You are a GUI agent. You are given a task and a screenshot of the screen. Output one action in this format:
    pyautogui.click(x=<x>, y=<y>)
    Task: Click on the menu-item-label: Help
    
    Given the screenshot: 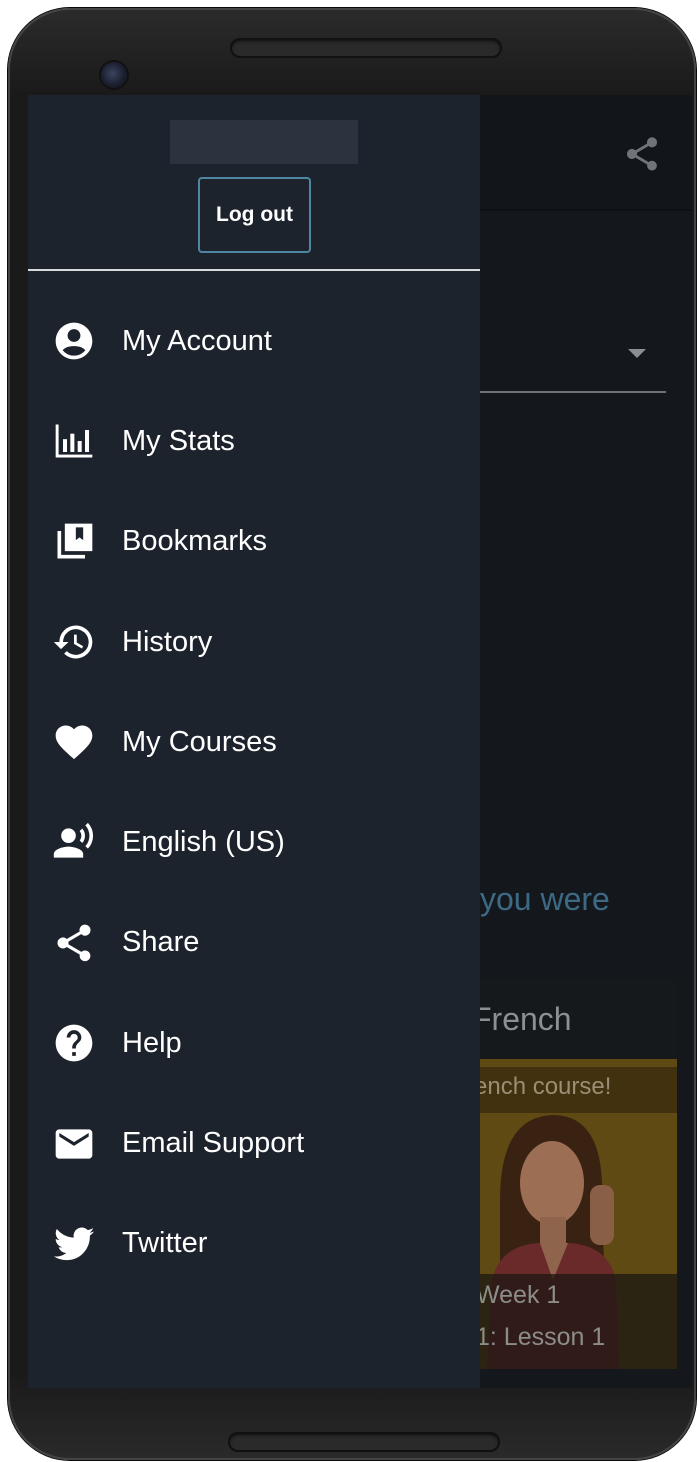 What is the action you would take?
    pyautogui.click(x=152, y=1042)
    